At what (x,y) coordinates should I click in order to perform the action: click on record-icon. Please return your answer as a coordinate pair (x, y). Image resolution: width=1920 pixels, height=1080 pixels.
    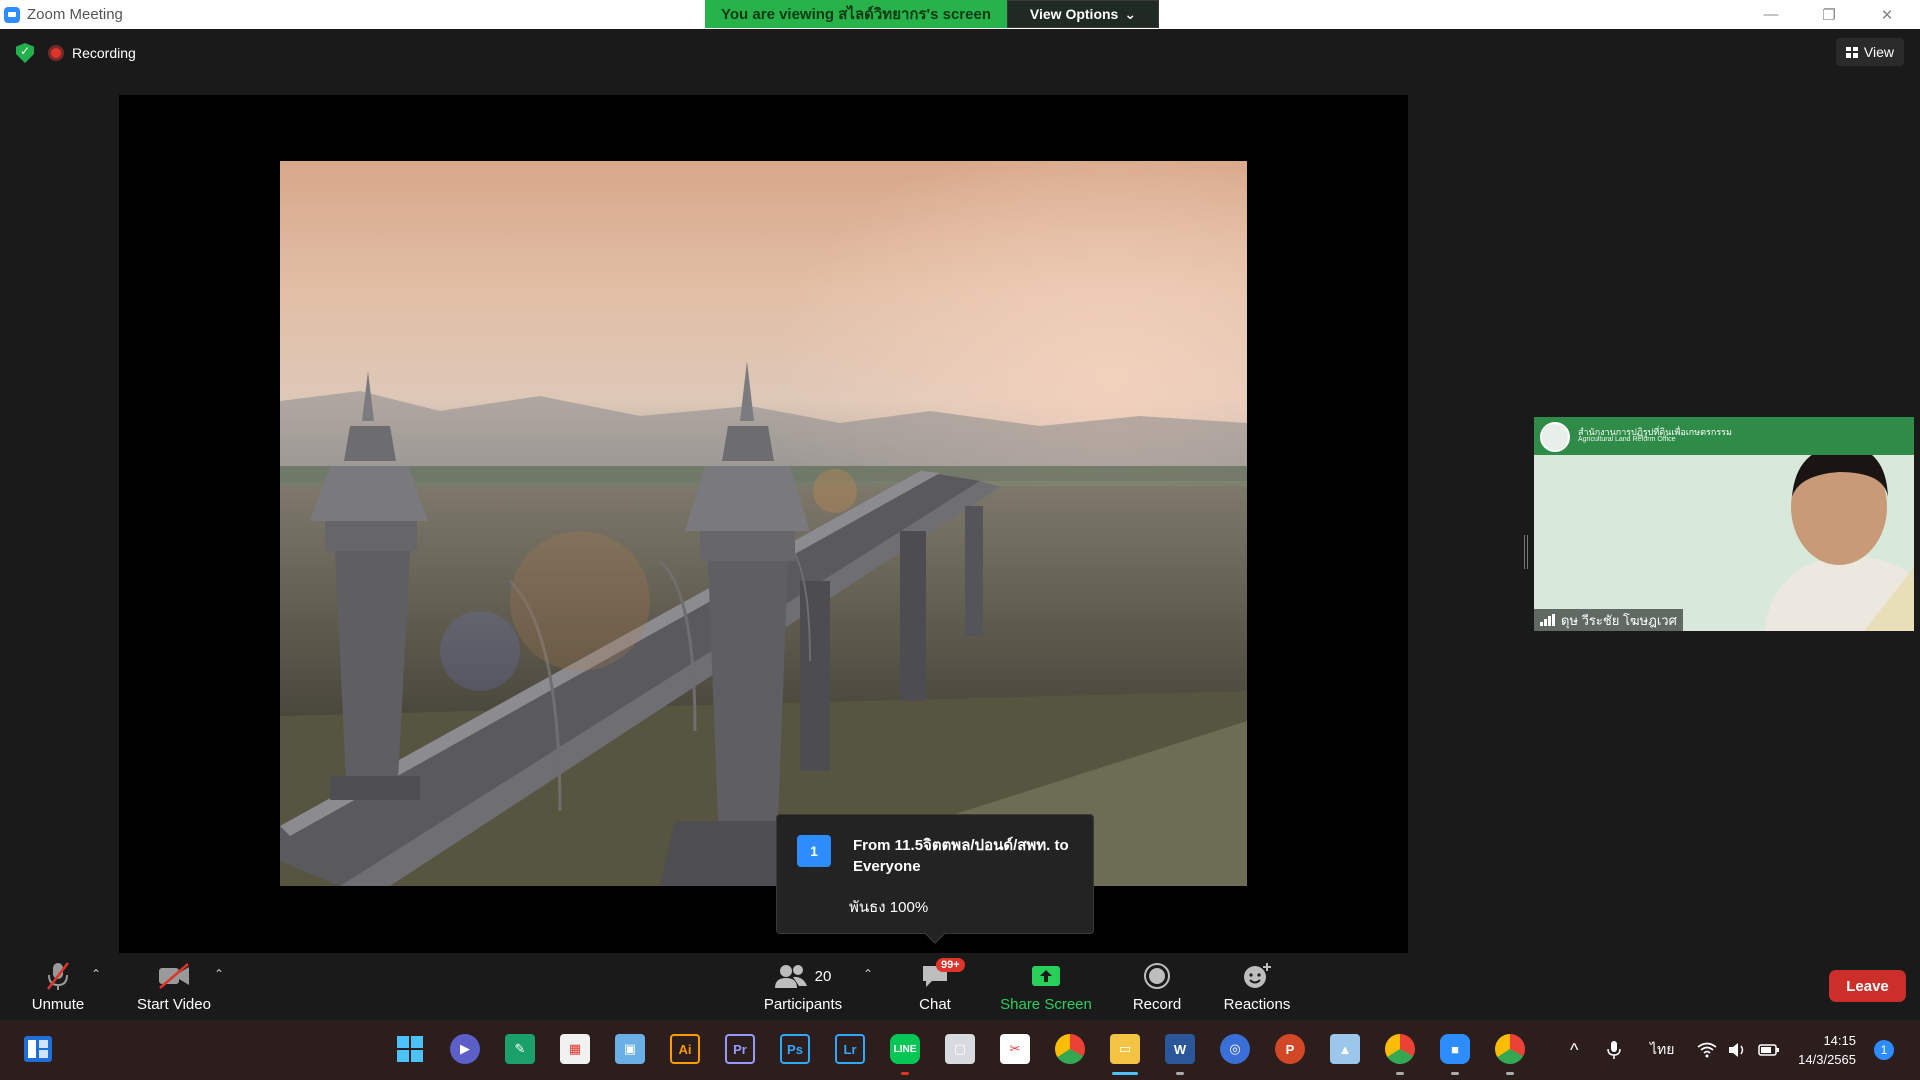
    Looking at the image, I should click on (1157, 976).